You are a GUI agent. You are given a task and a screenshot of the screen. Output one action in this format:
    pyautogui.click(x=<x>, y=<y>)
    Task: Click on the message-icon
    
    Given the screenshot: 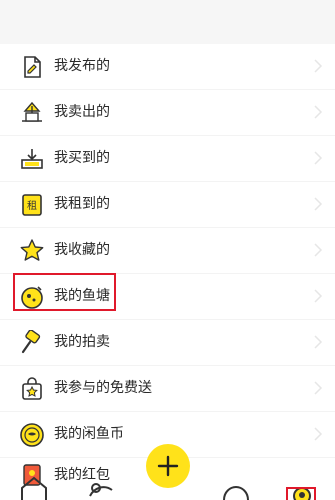 What is the action you would take?
    pyautogui.click(x=236, y=481)
    